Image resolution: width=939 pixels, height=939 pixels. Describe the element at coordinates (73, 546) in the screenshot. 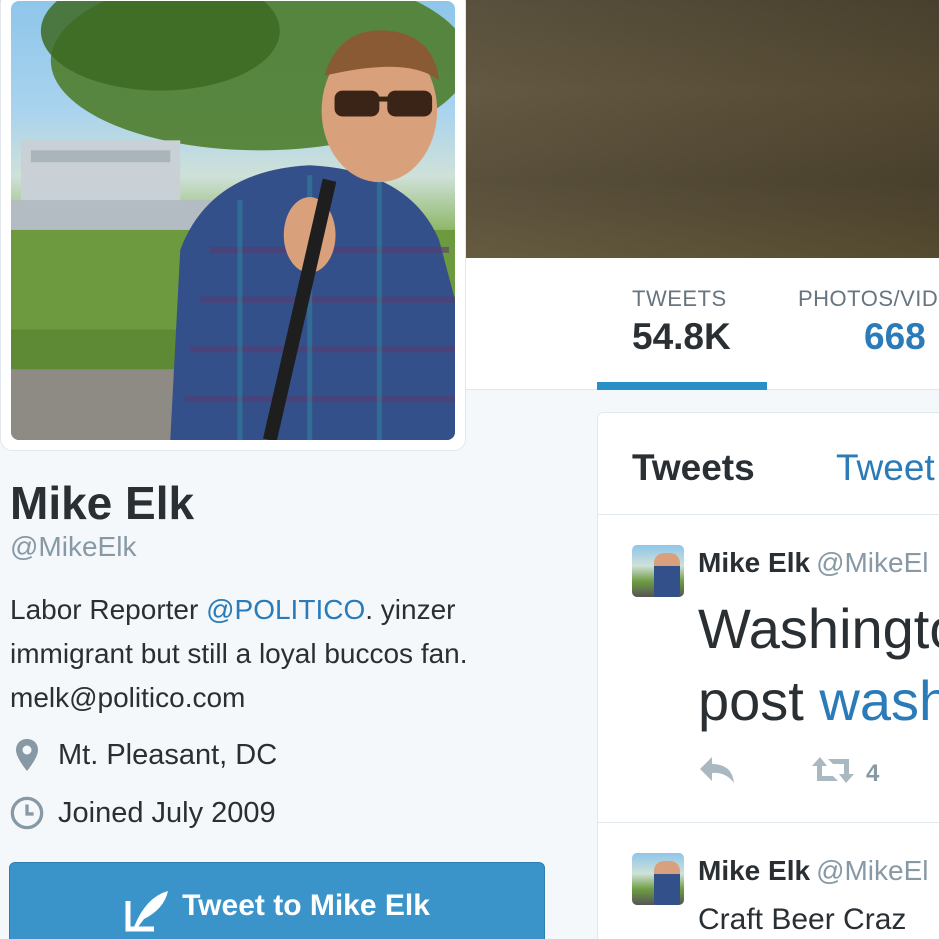

I see `profile-handle: @MikeElk` at that location.